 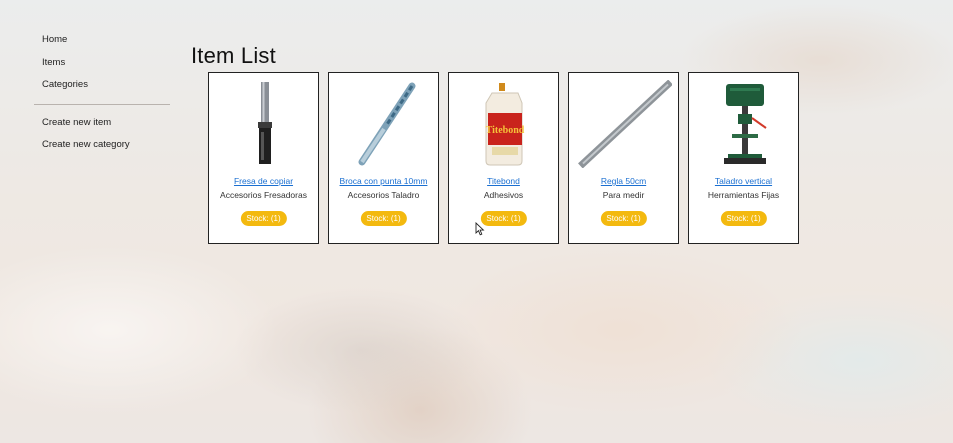 I want to click on item-category: Adhesivos, so click(x=503, y=195).